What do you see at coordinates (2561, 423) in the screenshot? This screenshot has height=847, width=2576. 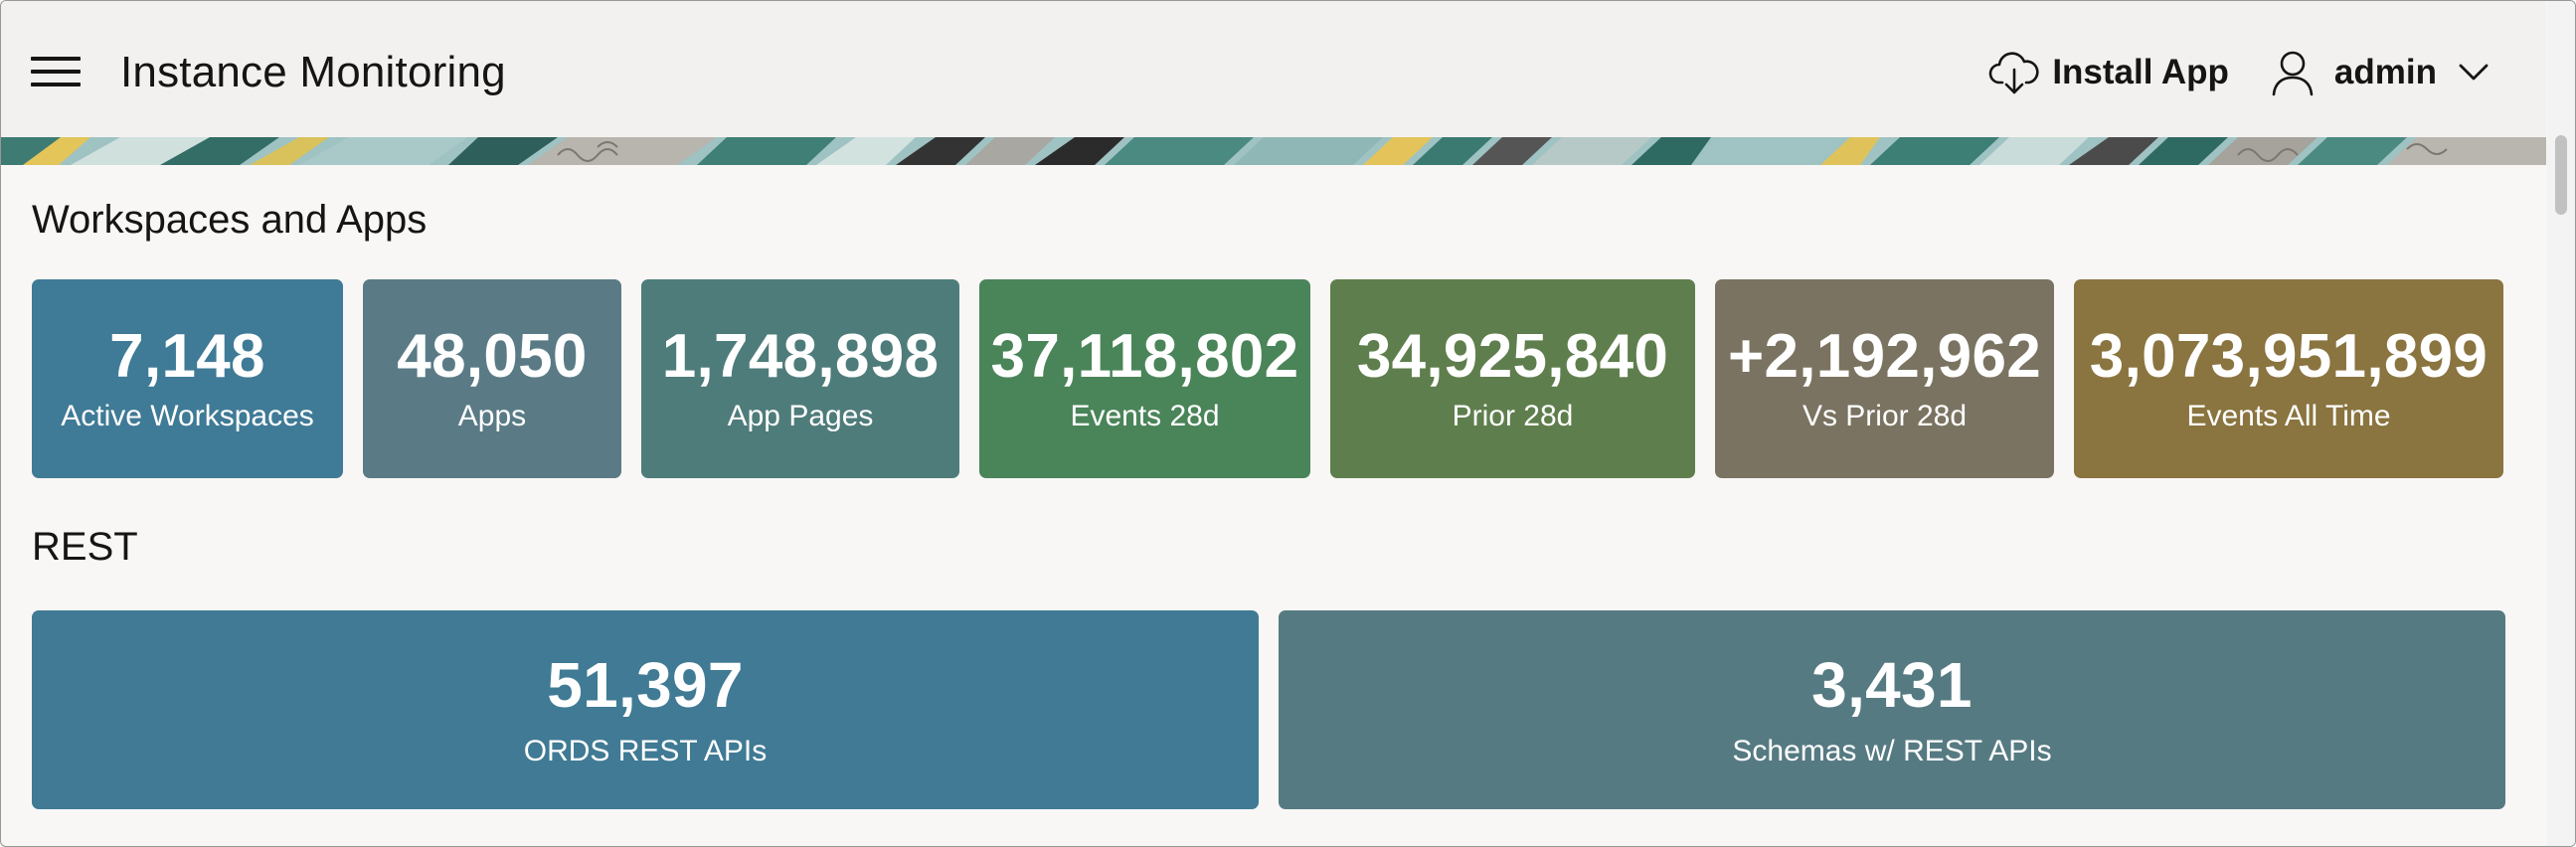 I see `vertical-scrollbar` at bounding box center [2561, 423].